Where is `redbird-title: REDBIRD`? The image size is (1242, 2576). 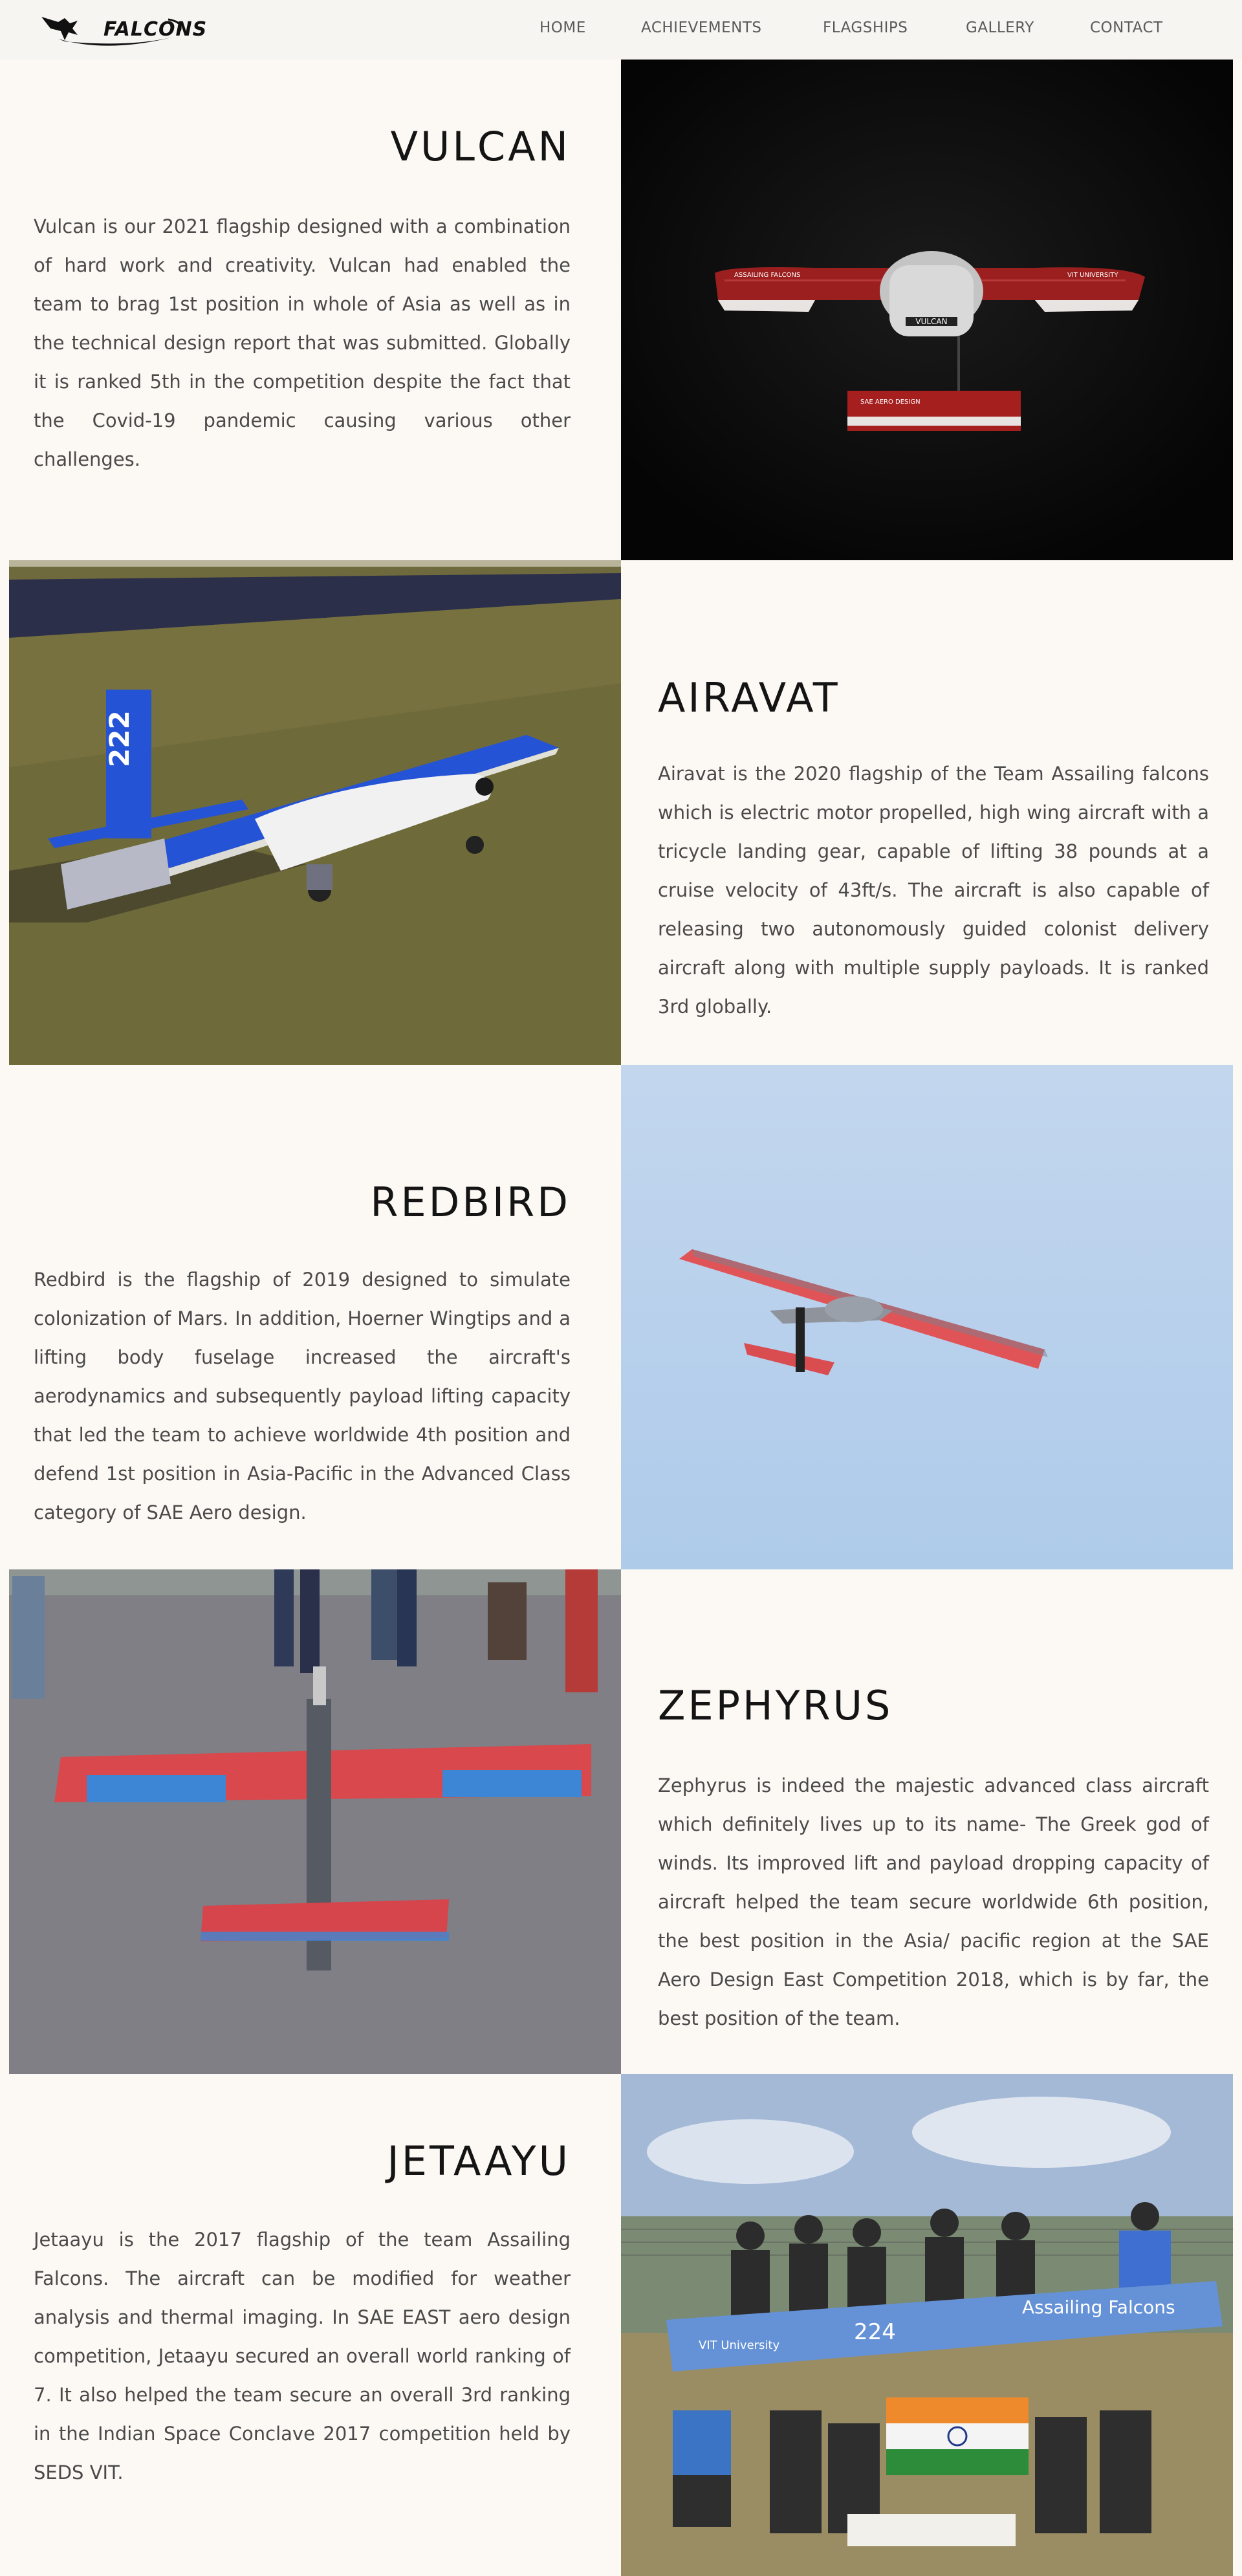
redbird-title: REDBIRD is located at coordinates (470, 1202).